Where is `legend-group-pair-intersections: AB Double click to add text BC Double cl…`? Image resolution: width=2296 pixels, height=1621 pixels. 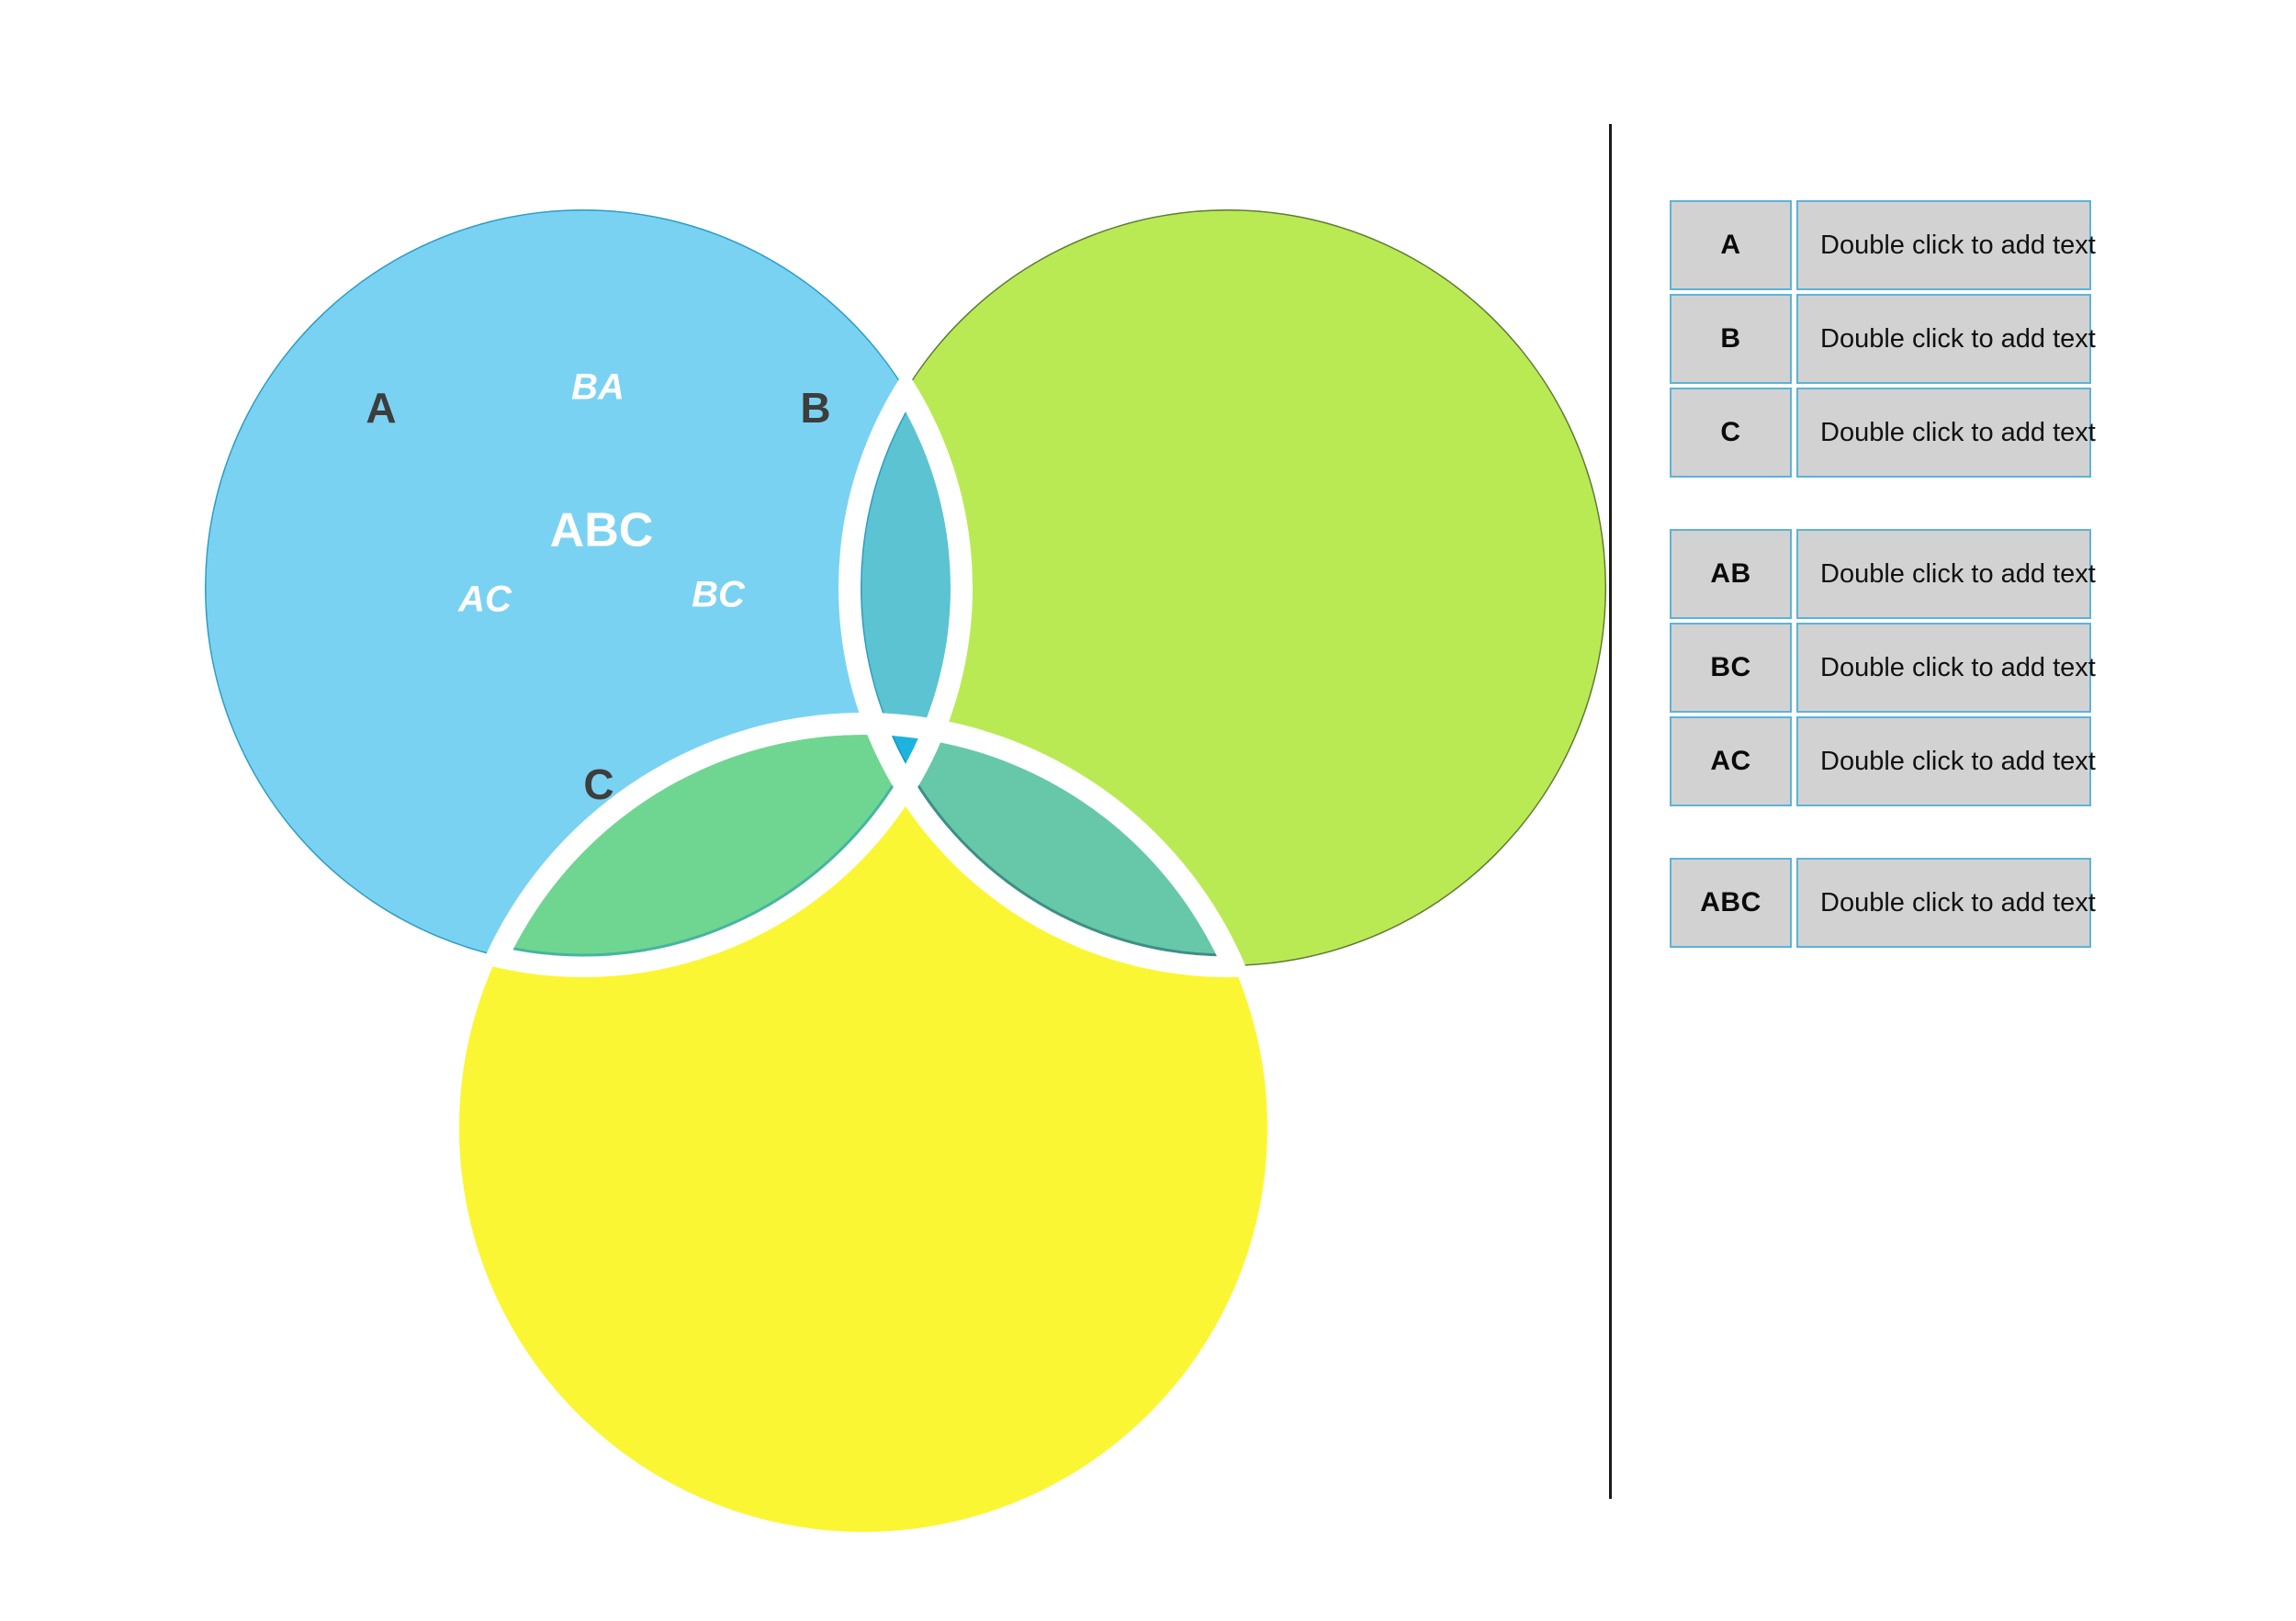 legend-group-pair-intersections: AB Double click to add text BC Double cl… is located at coordinates (1909, 667).